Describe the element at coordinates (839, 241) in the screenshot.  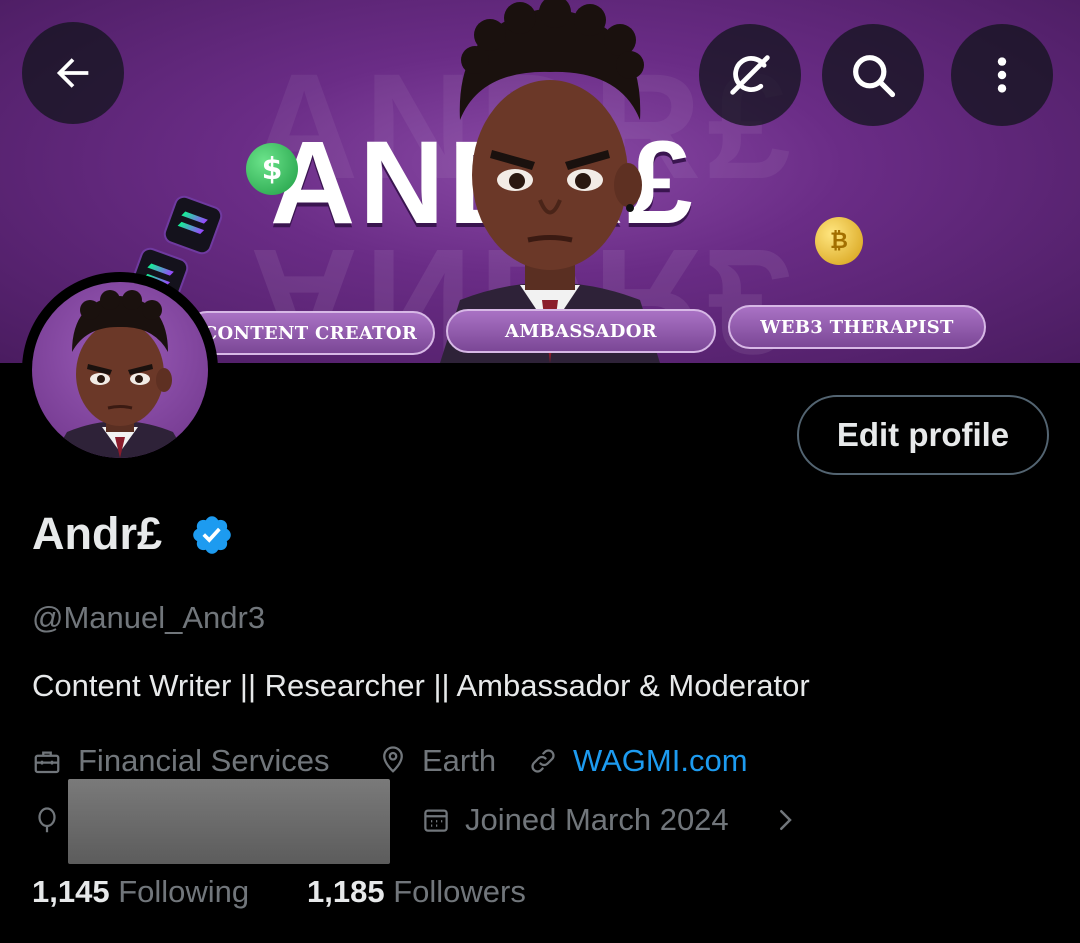
I see `gold-coin-icon: ₿` at that location.